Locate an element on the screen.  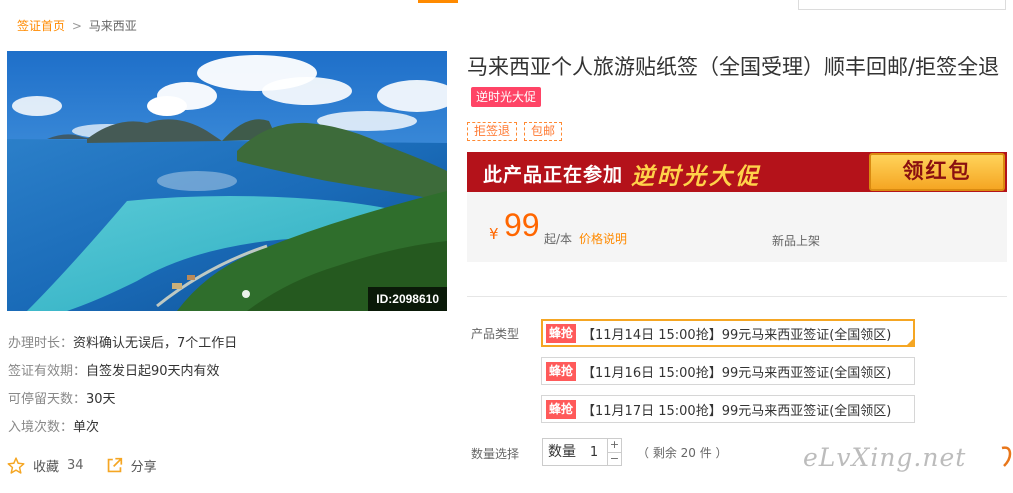
breadcrumb-current: 马来西亚 is located at coordinates (112, 26).